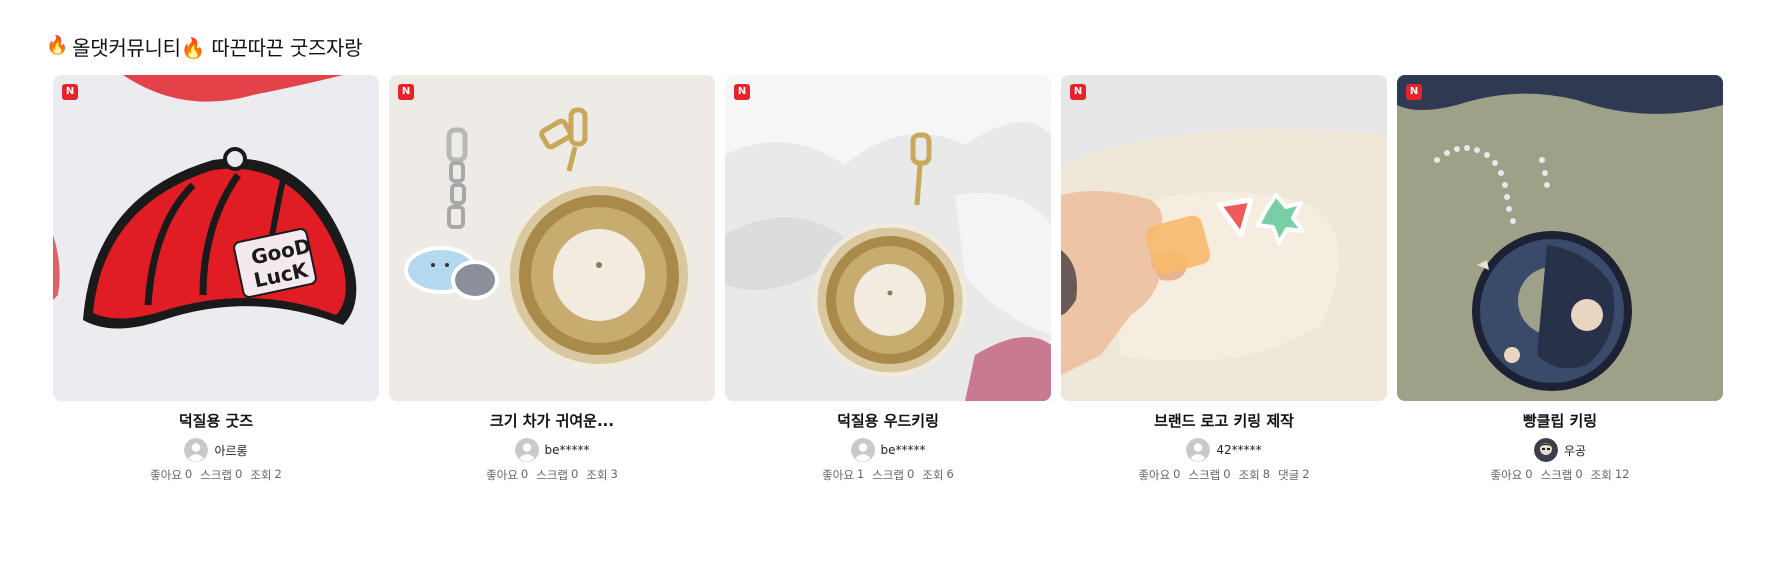  Describe the element at coordinates (266, 474) in the screenshot. I see `view-count: 조회 2` at that location.